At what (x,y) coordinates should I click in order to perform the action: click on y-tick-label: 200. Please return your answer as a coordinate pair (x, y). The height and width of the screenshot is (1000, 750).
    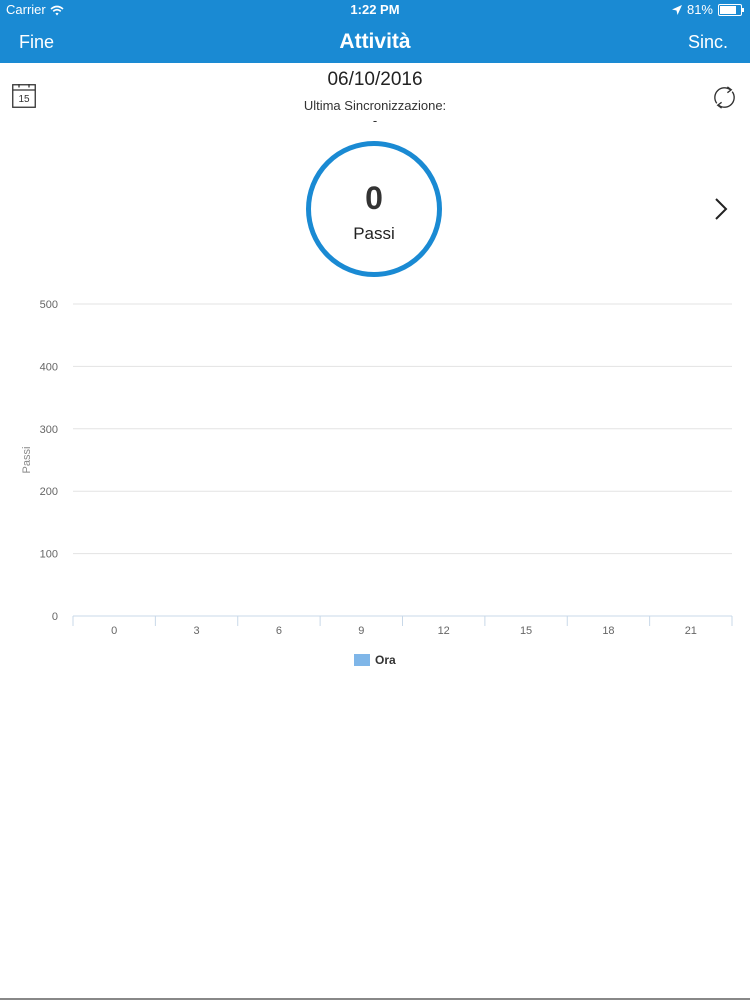
    Looking at the image, I should click on (49, 492).